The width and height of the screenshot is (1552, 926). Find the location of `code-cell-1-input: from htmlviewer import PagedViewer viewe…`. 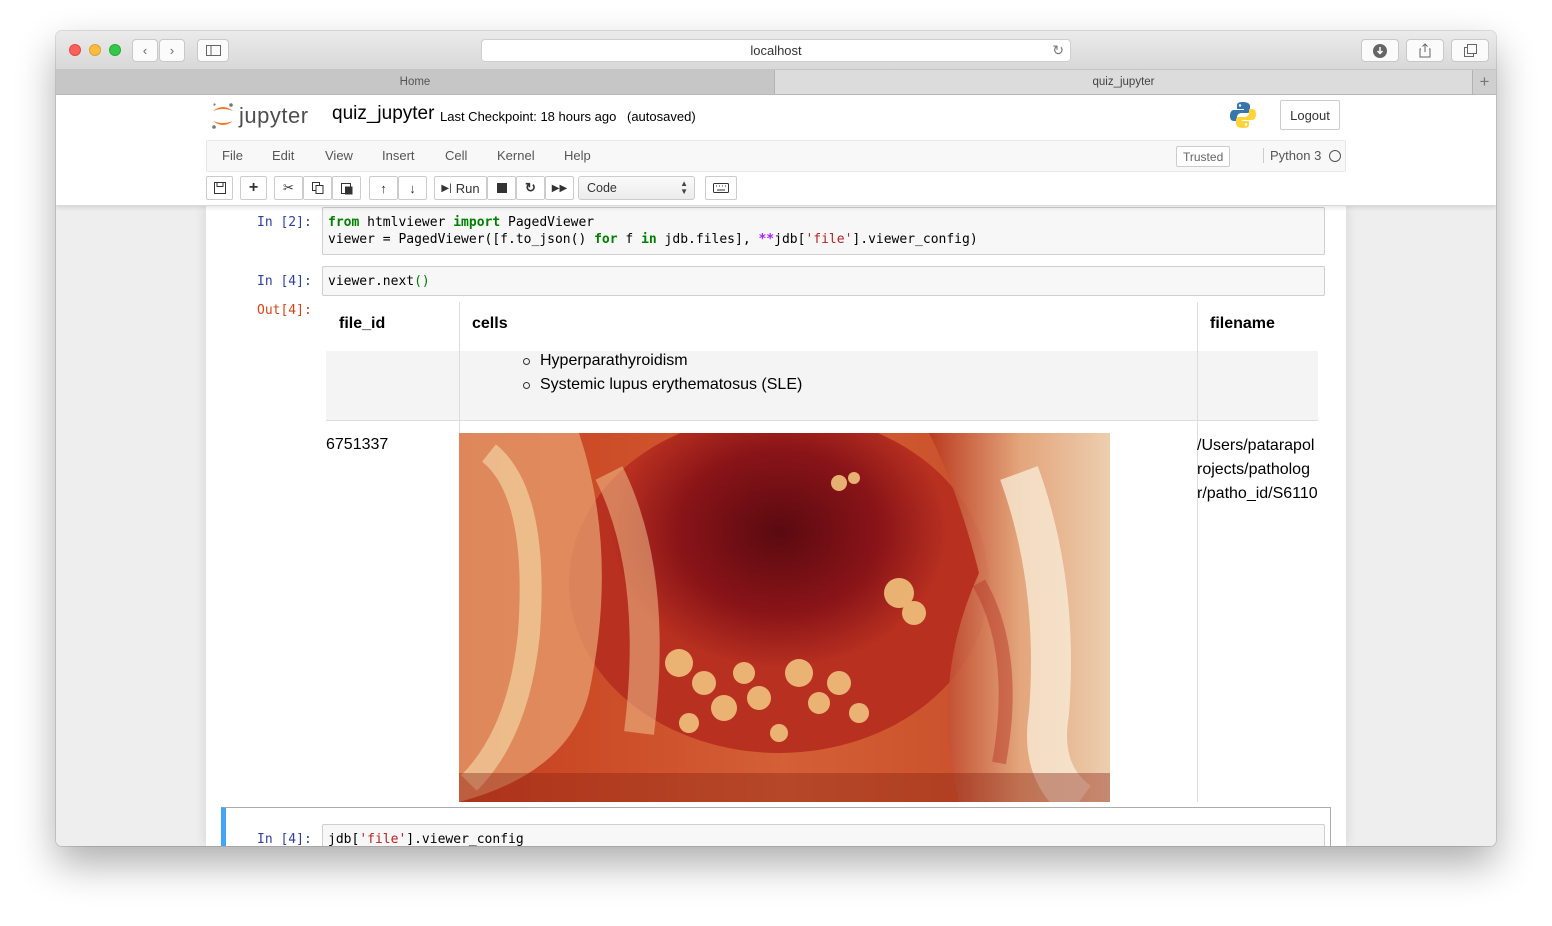

code-cell-1-input: from htmlviewer import PagedViewer viewe… is located at coordinates (823, 231).